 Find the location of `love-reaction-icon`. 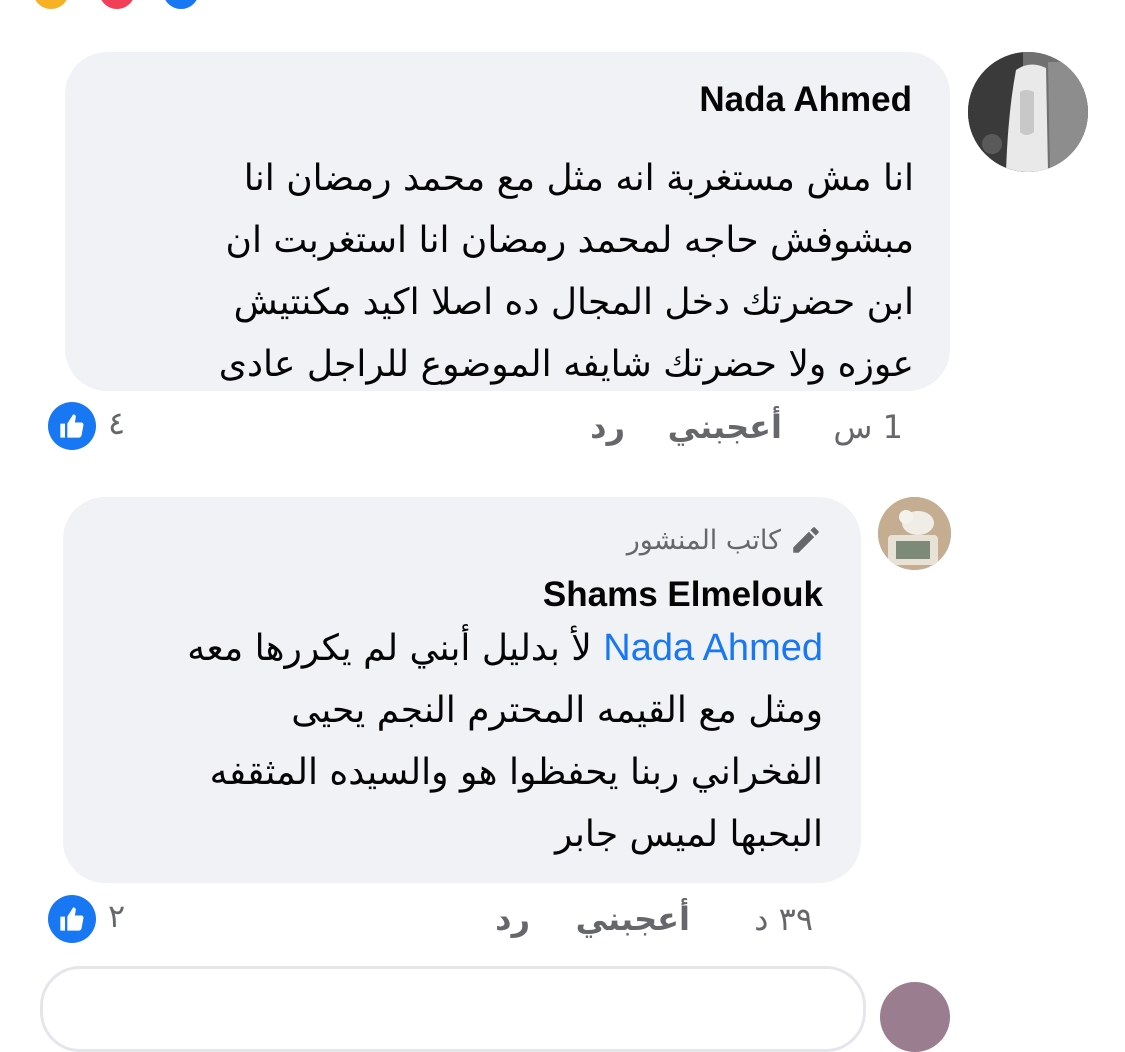

love-reaction-icon is located at coordinates (117, 6).